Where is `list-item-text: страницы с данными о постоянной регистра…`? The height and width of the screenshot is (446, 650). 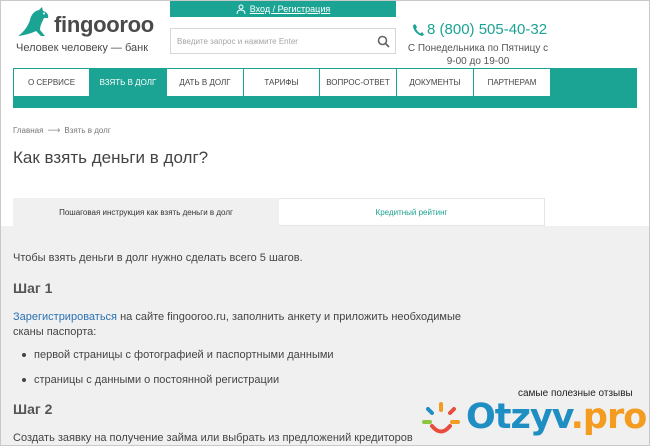
list-item-text: страницы с данными о постоянной регистра… is located at coordinates (157, 380).